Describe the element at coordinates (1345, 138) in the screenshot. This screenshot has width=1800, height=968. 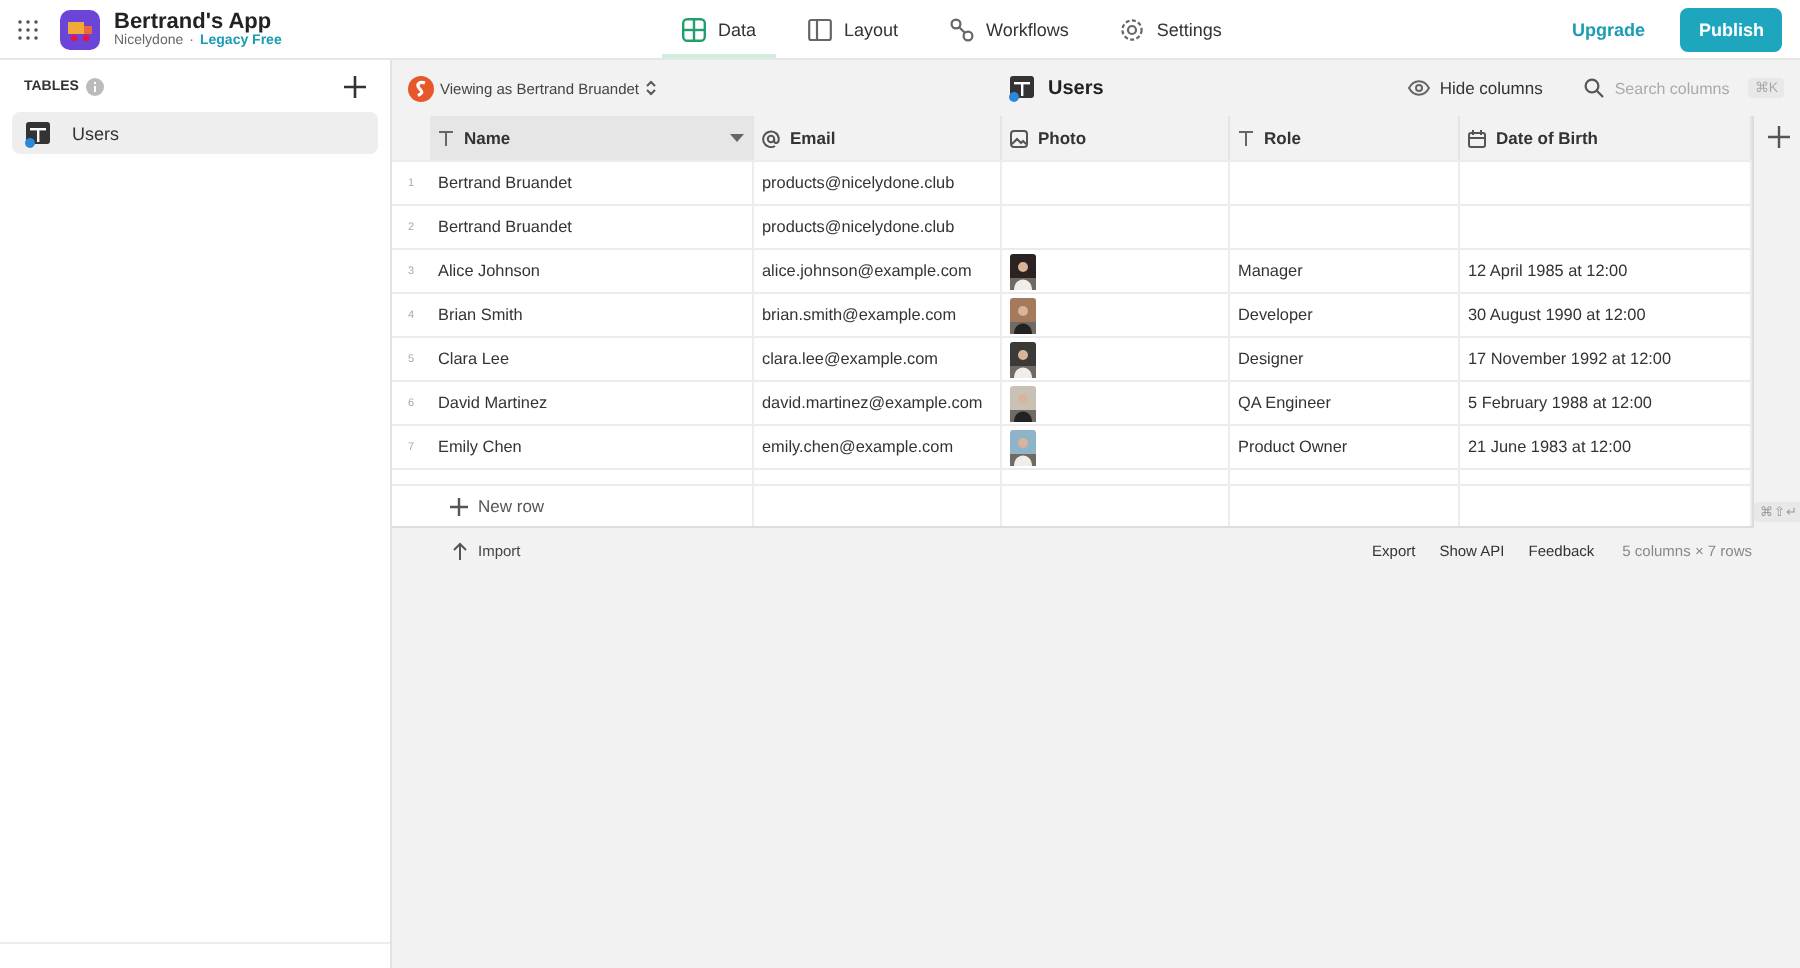
I see `column-header: Role` at that location.